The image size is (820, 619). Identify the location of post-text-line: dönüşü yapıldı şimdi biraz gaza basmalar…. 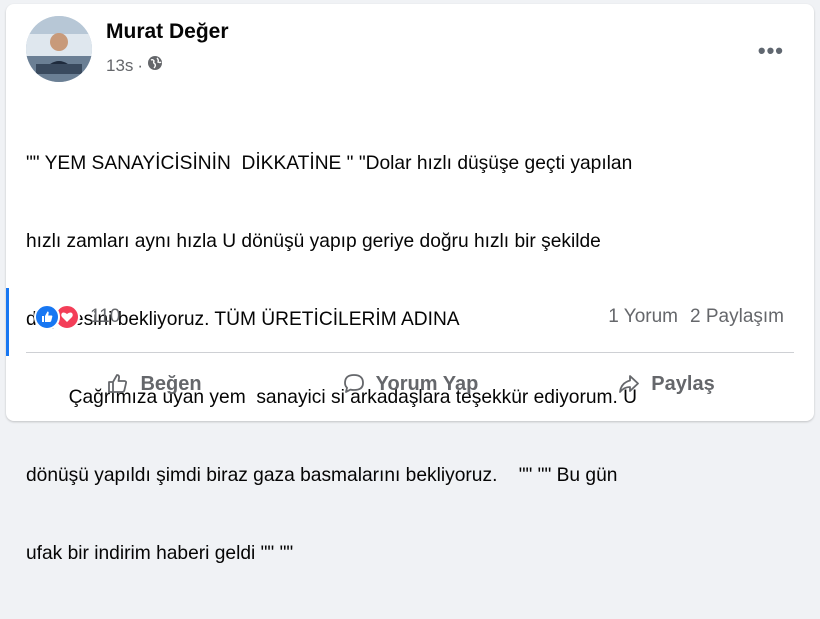
(322, 475).